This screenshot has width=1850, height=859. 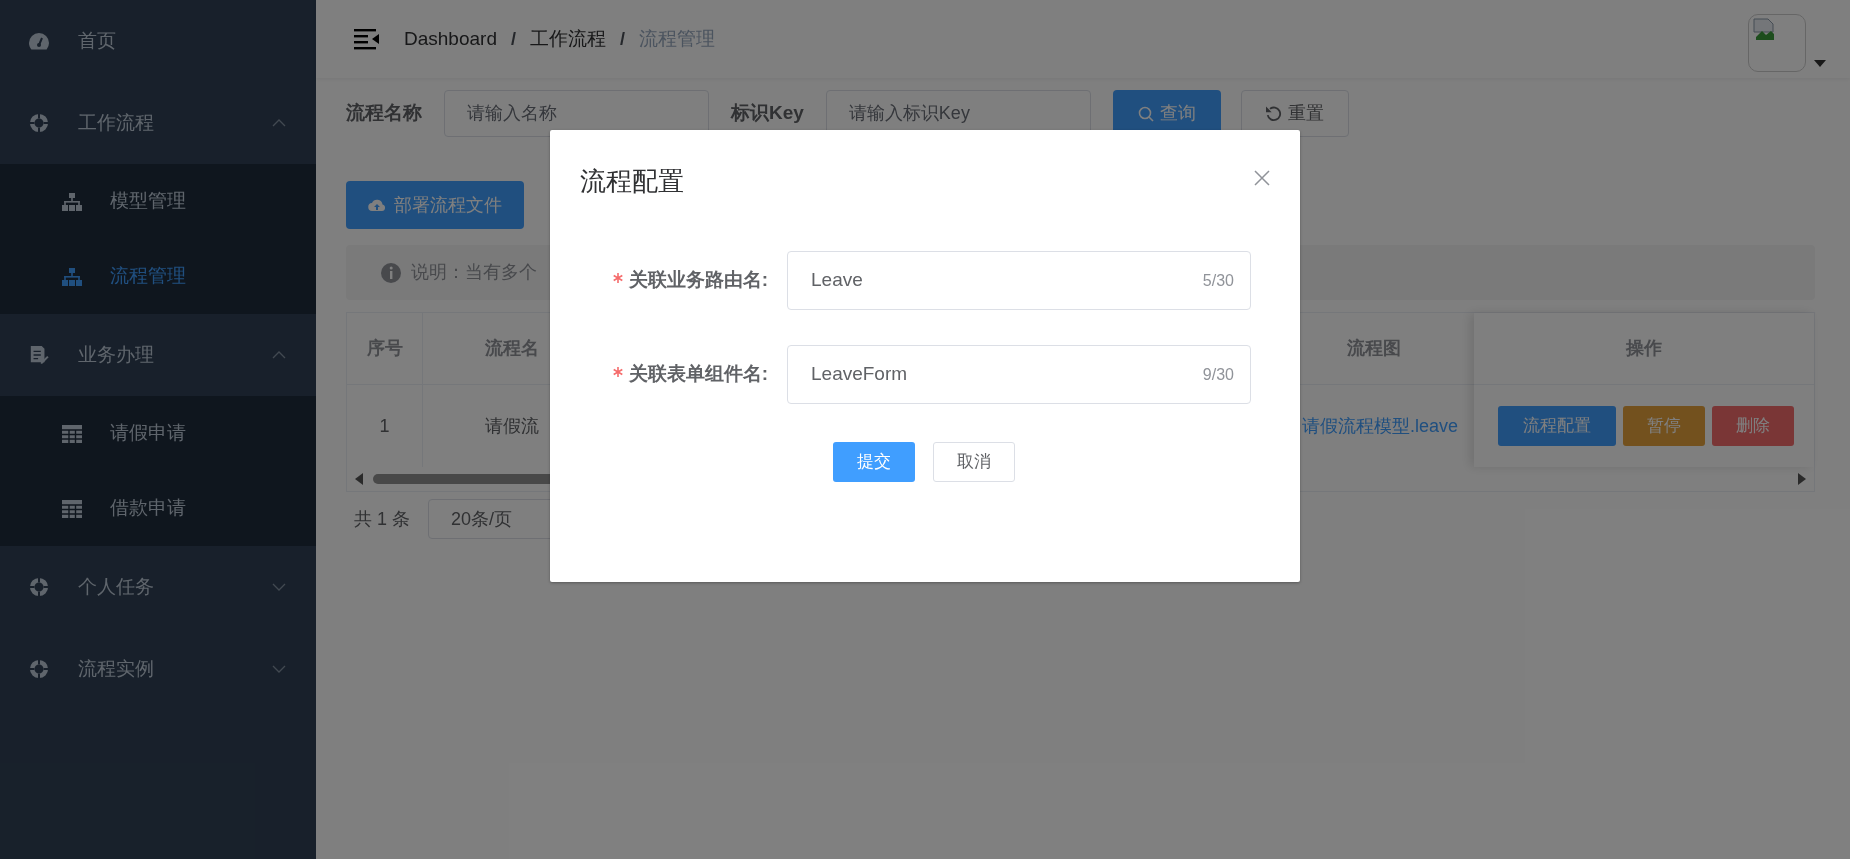 What do you see at coordinates (632, 181) in the screenshot?
I see `dialog-title: 流程配置` at bounding box center [632, 181].